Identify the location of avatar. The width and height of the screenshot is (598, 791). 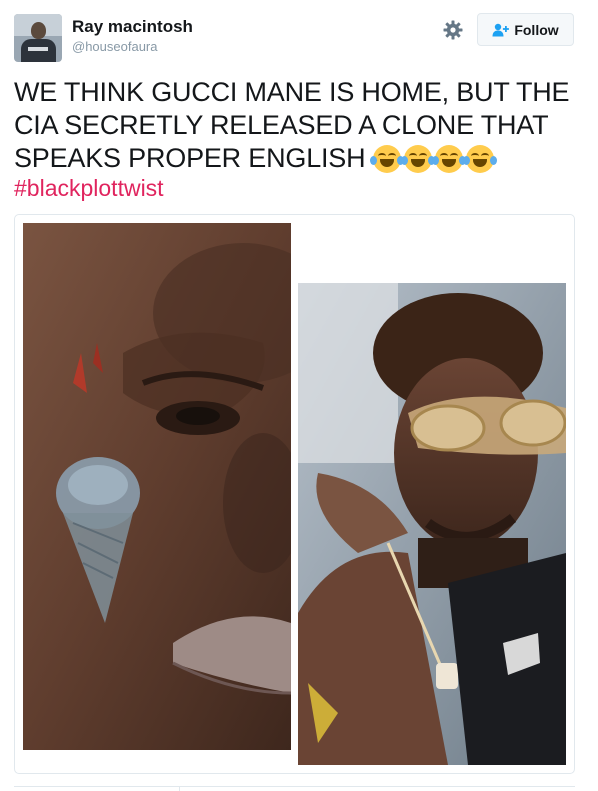
(38, 38).